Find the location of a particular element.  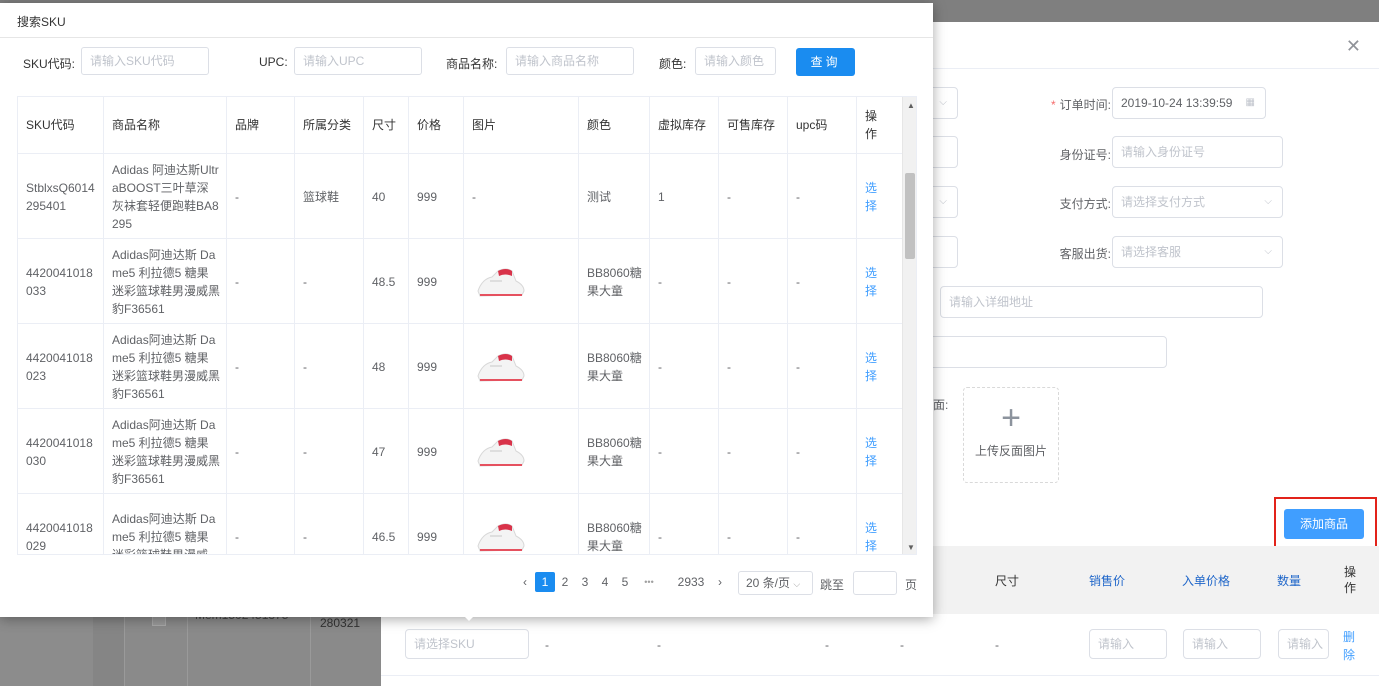

close-icon: ✕ is located at coordinates (1353, 46).